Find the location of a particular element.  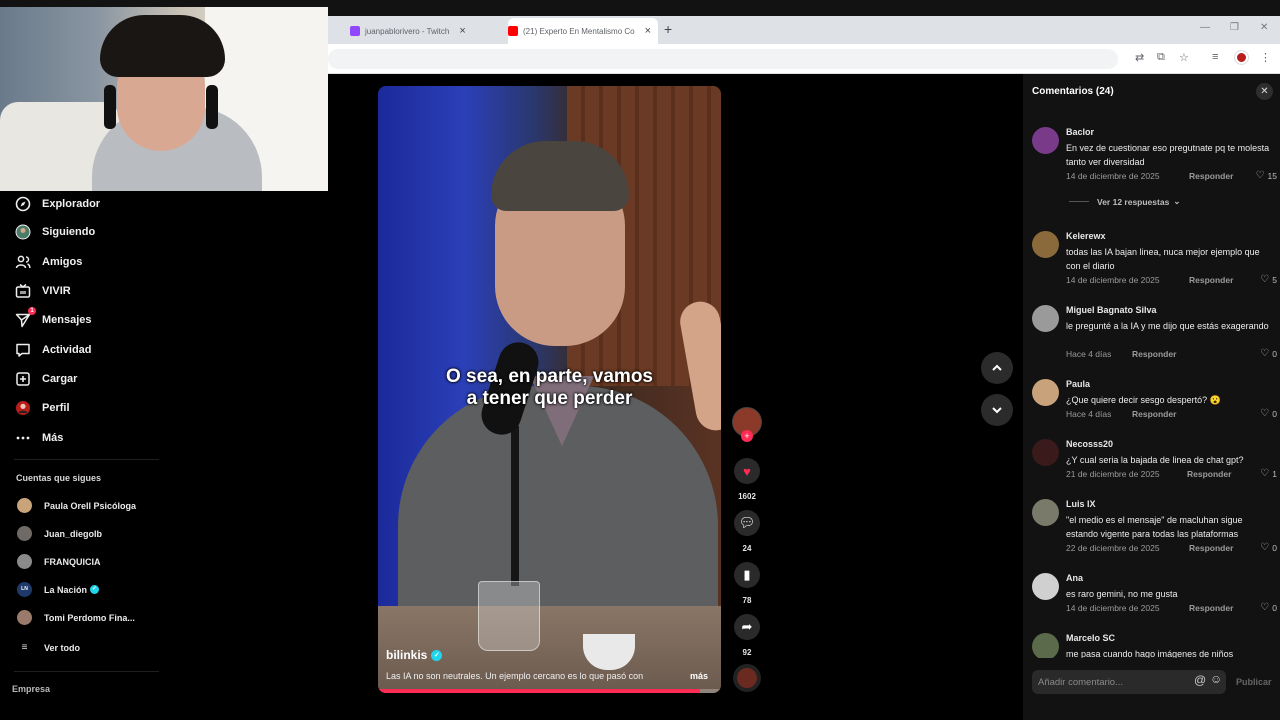

bookmark-star-icon: ☆ is located at coordinates (1184, 57).